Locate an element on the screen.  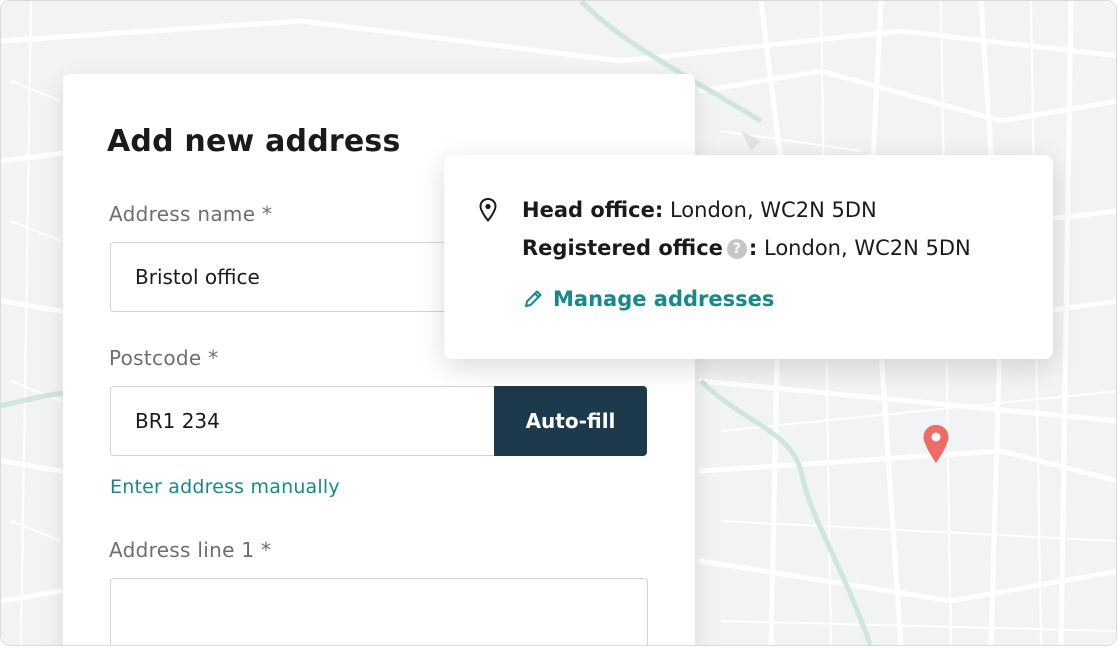
address-name-label: Address name * is located at coordinates (191, 214).